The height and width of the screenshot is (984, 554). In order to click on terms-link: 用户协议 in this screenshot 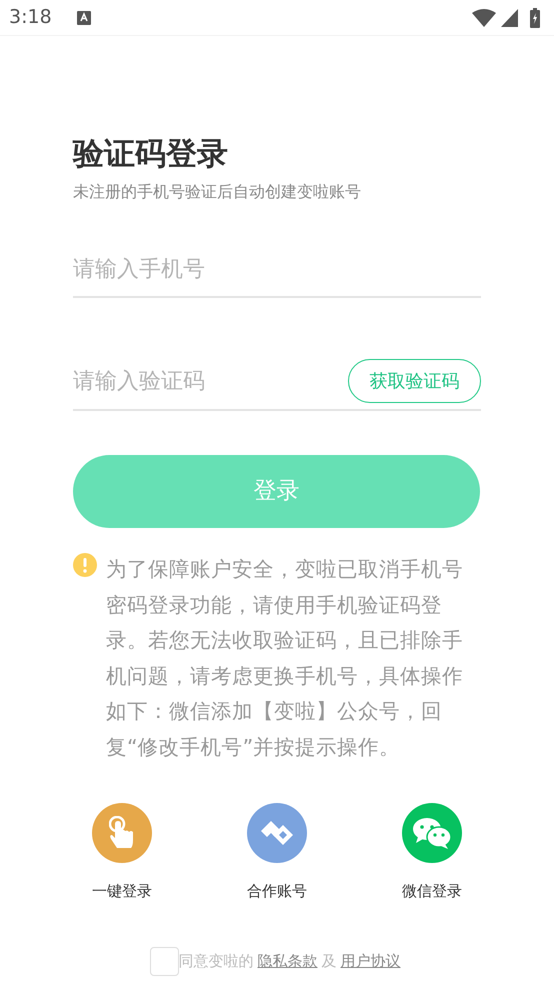, I will do `click(370, 961)`.